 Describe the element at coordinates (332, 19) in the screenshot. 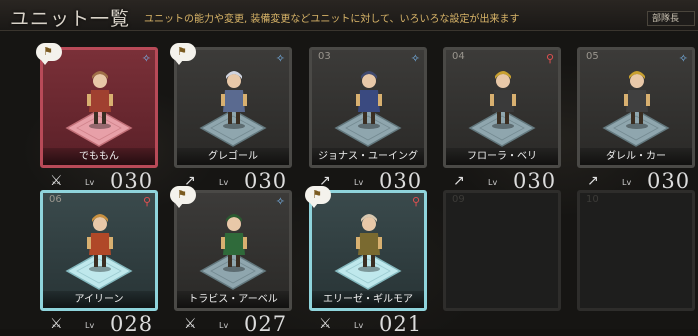

I see `page-subtitle: ユニットの能力や変更, 装備変更などユニットに対して、いろいろな設定が出来ます` at that location.